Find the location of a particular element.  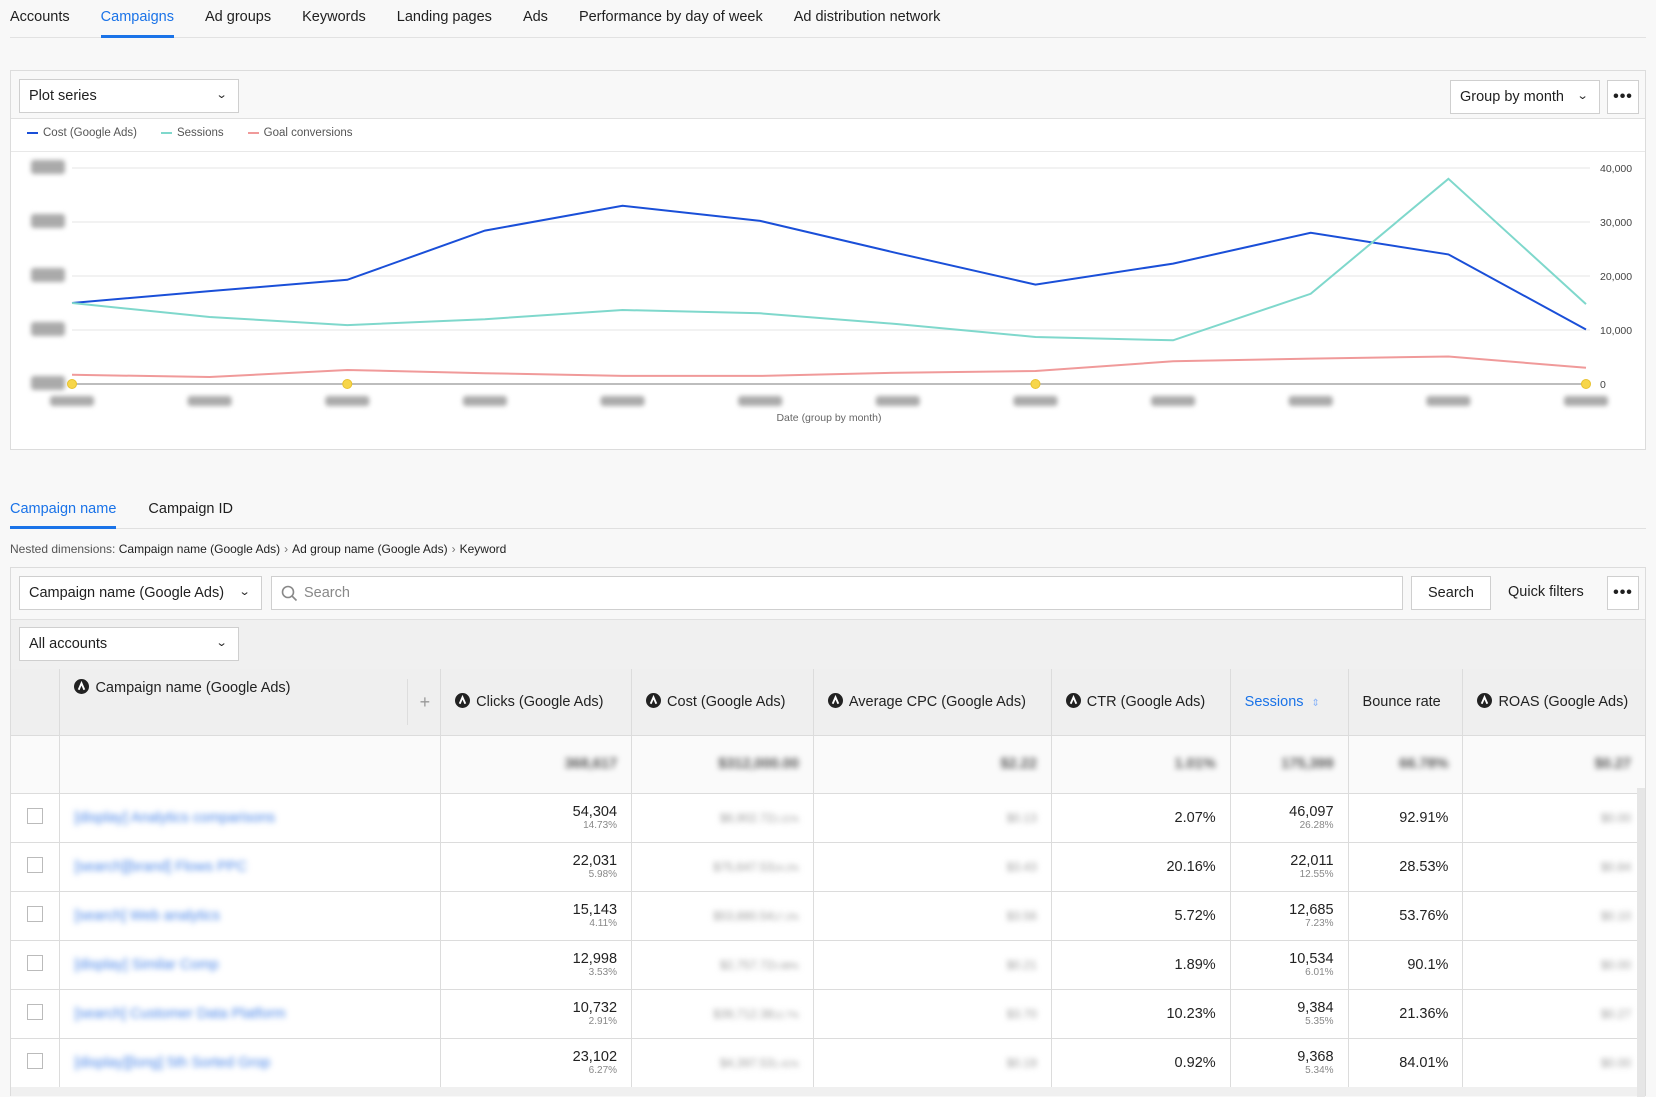

chart-more-button: ••• is located at coordinates (1623, 97).